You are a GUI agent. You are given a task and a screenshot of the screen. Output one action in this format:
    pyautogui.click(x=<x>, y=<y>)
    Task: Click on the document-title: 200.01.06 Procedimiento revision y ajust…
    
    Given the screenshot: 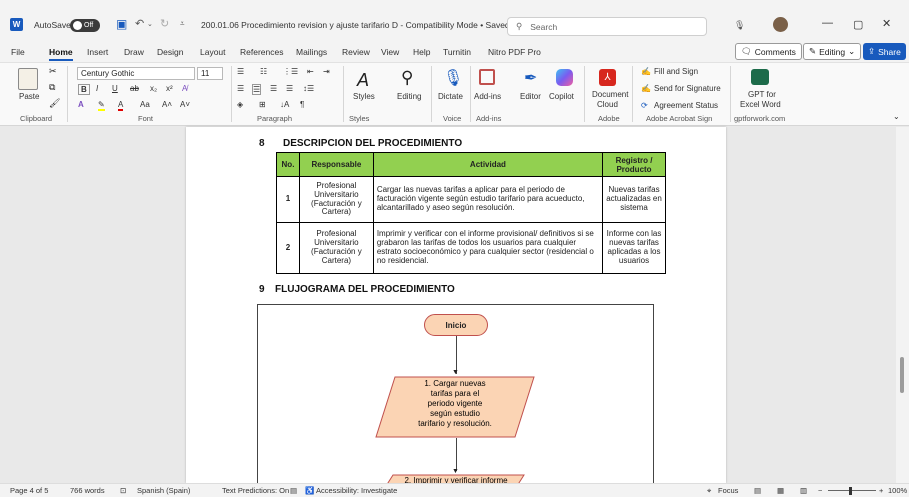 What is the action you would take?
    pyautogui.click(x=359, y=25)
    